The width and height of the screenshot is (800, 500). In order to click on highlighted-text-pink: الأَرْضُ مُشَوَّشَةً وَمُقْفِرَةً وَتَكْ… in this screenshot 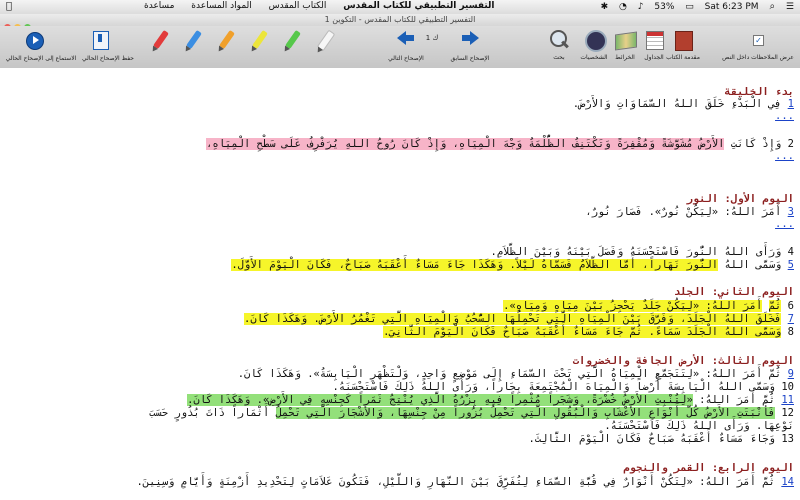, I will do `click(465, 144)`.